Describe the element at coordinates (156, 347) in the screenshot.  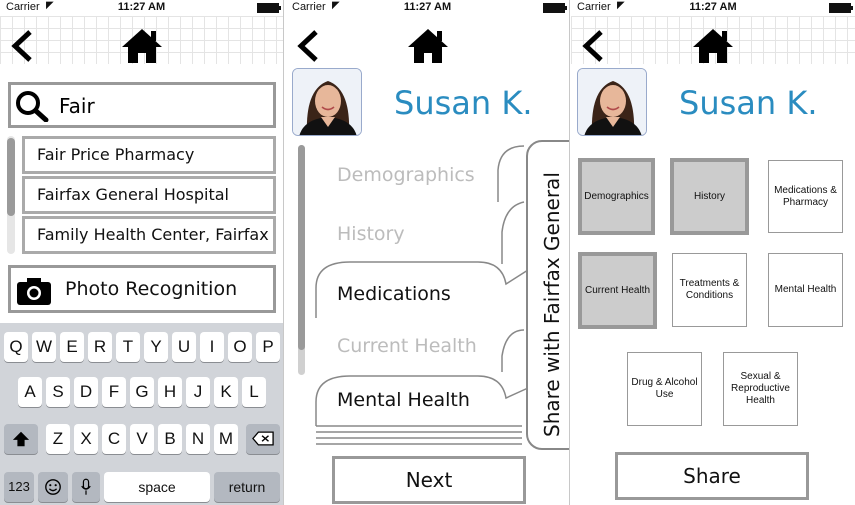
I see `key-y: Y` at that location.